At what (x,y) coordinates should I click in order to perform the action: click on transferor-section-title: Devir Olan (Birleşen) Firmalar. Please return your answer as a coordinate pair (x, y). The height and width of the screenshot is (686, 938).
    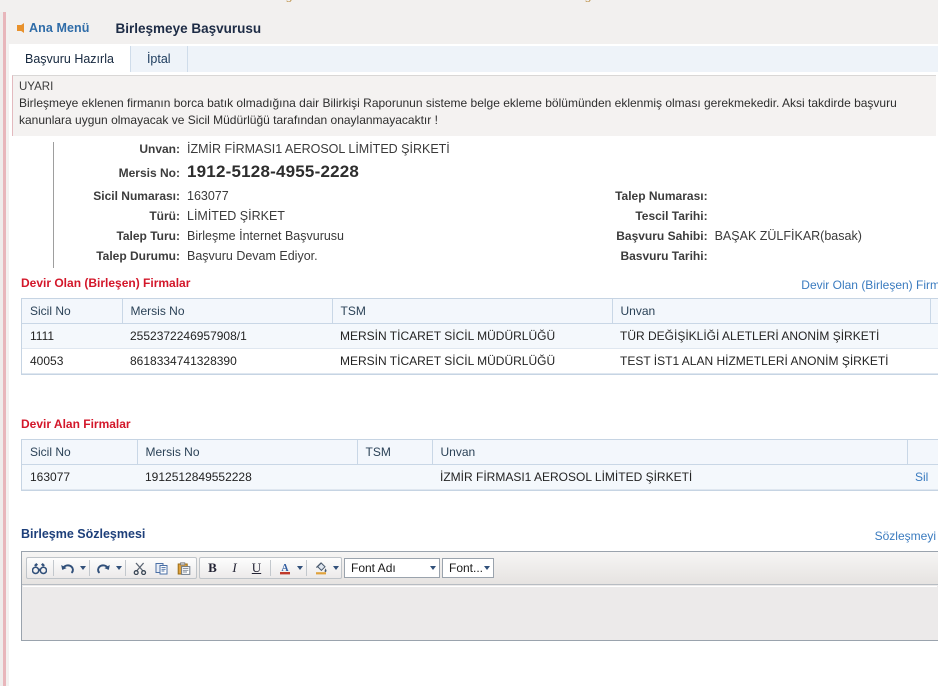
    Looking at the image, I should click on (106, 283).